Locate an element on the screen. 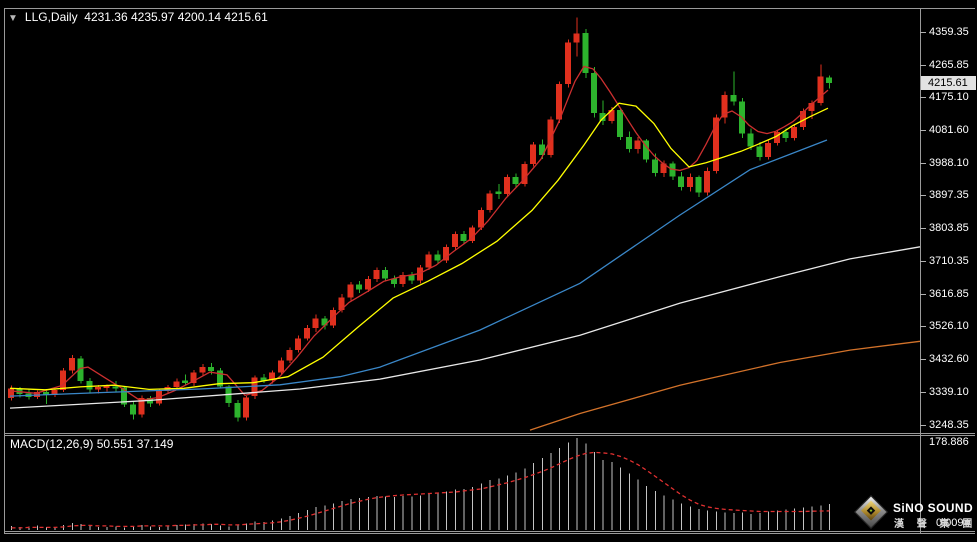 Image resolution: width=977 pixels, height=542 pixels. axis-tick-label: 4175.10 is located at coordinates (949, 96).